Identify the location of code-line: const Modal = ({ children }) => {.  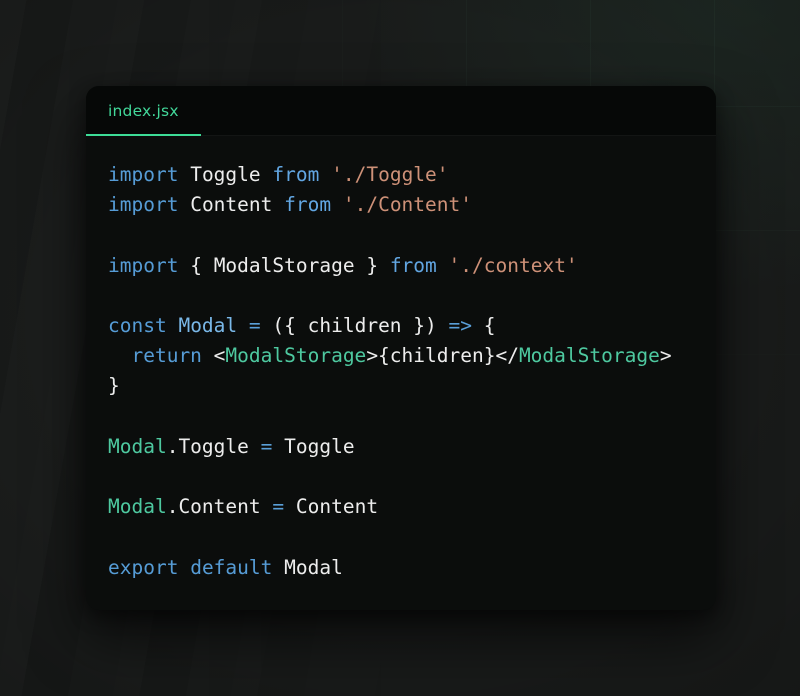
(401, 326).